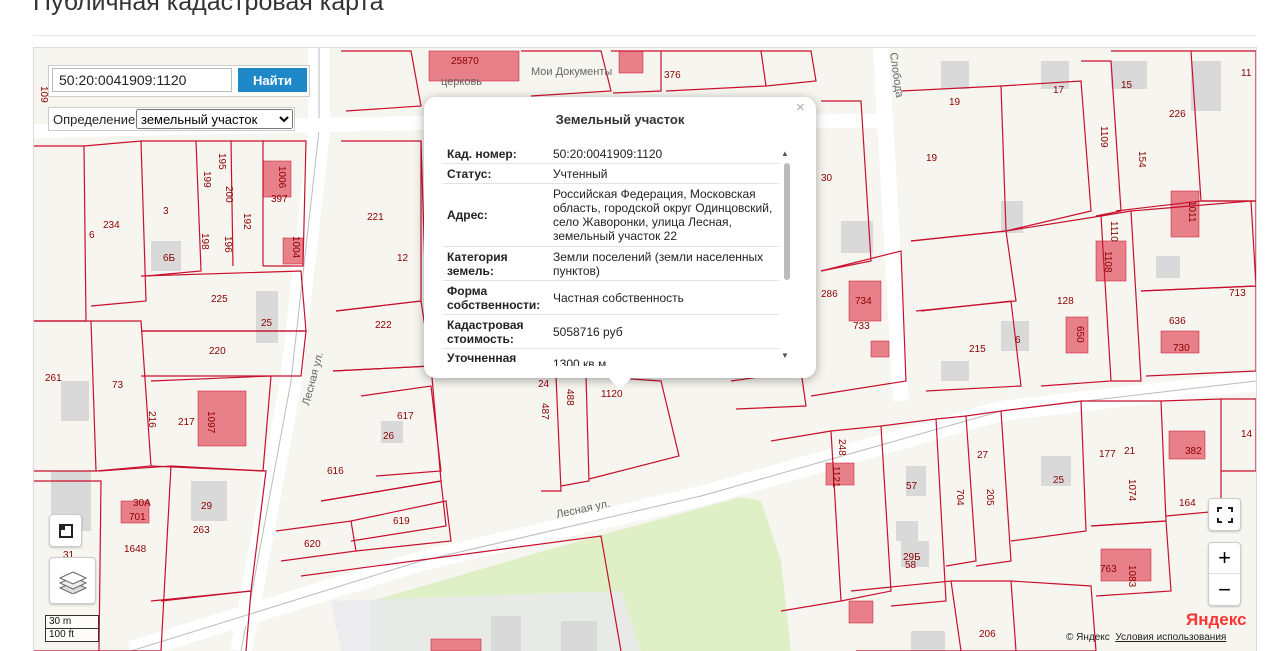 Image resolution: width=1280 pixels, height=651 pixels. Describe the element at coordinates (785, 153) in the screenshot. I see `scroll-up-arrow-icon: ▲` at that location.